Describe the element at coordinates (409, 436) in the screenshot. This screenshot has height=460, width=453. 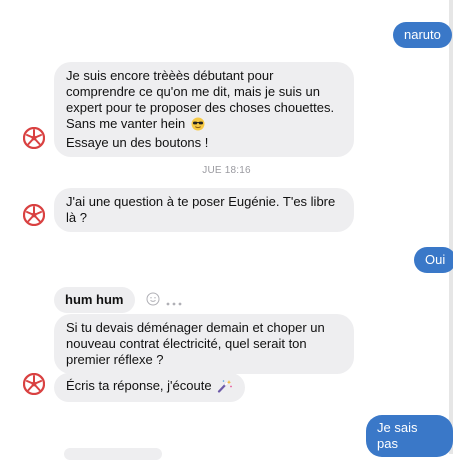
I see `outgoing-message-je-sais-pas: Je sais pas` at that location.